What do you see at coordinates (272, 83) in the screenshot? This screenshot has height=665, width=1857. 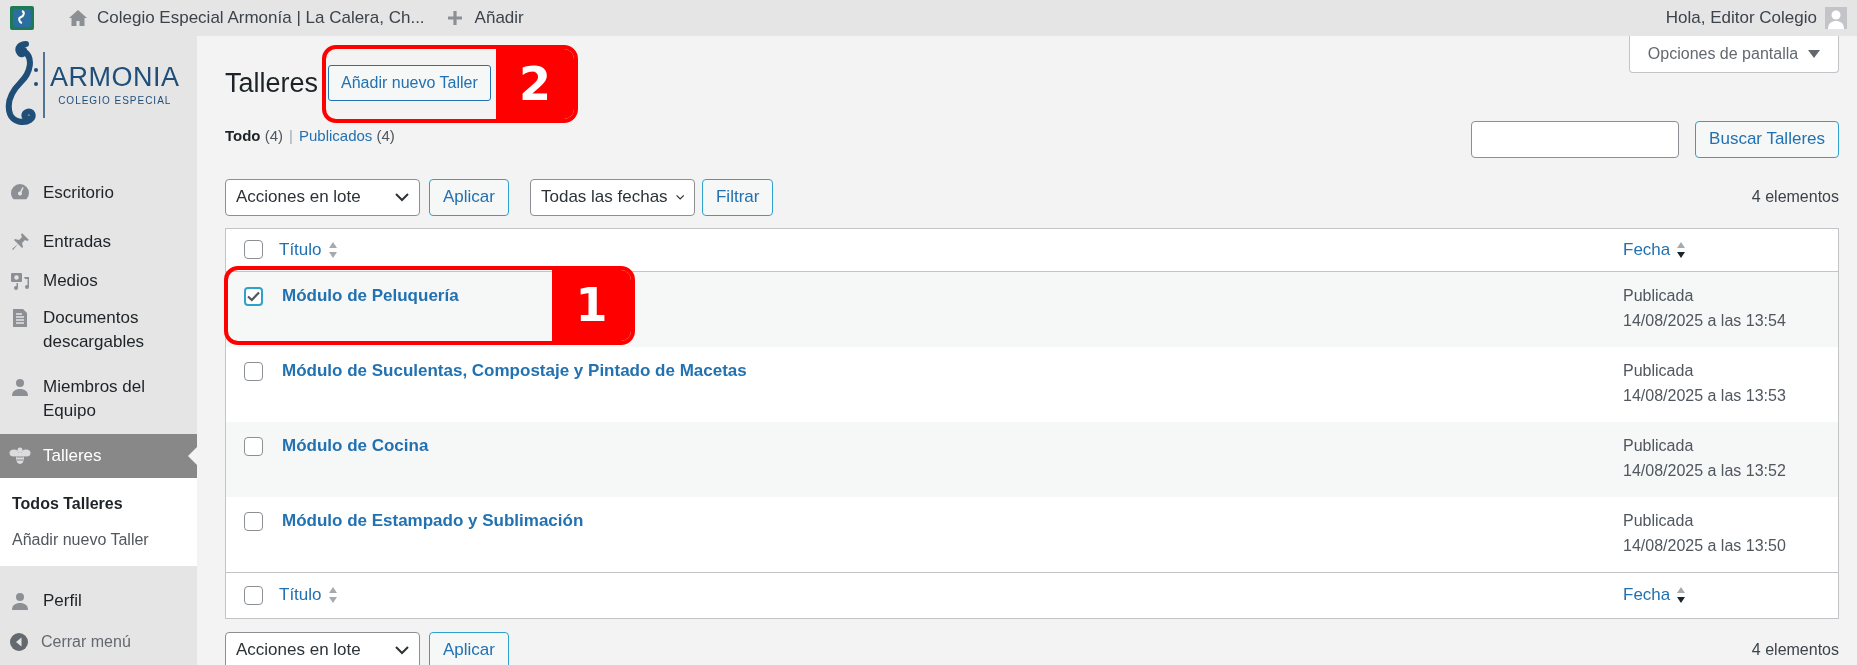 I see `page-title: Talleres` at bounding box center [272, 83].